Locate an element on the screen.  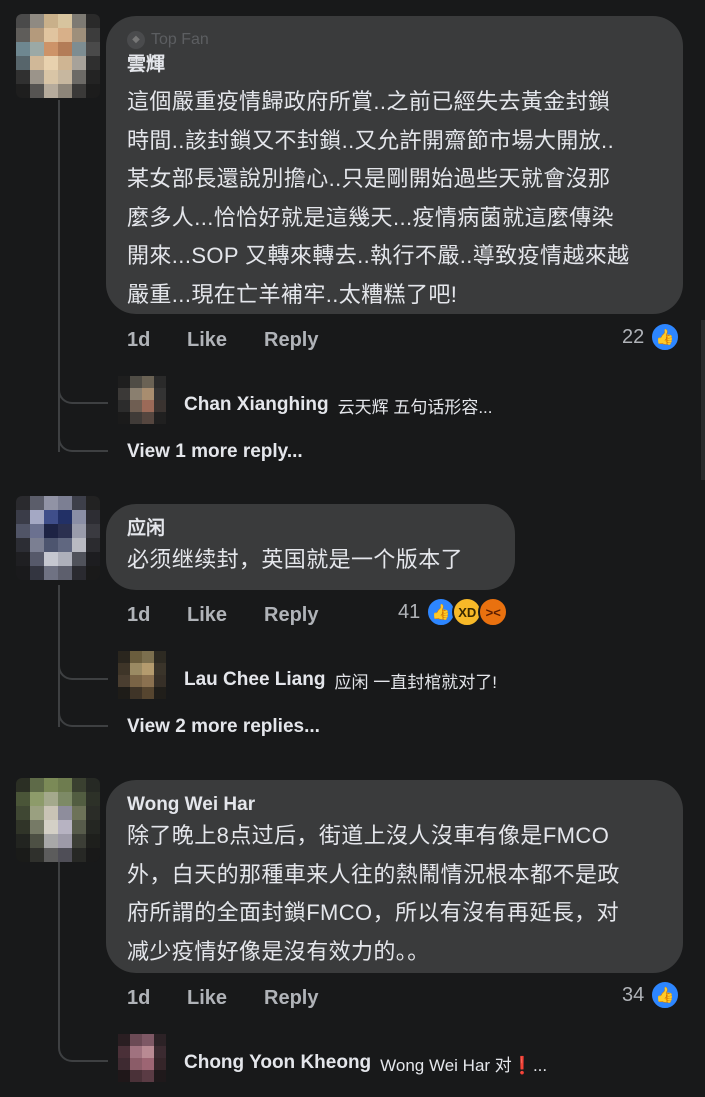
comment-line: 外，白天的那種車来人往的熱鬧情況根本都不是政 is located at coordinates (373, 874).